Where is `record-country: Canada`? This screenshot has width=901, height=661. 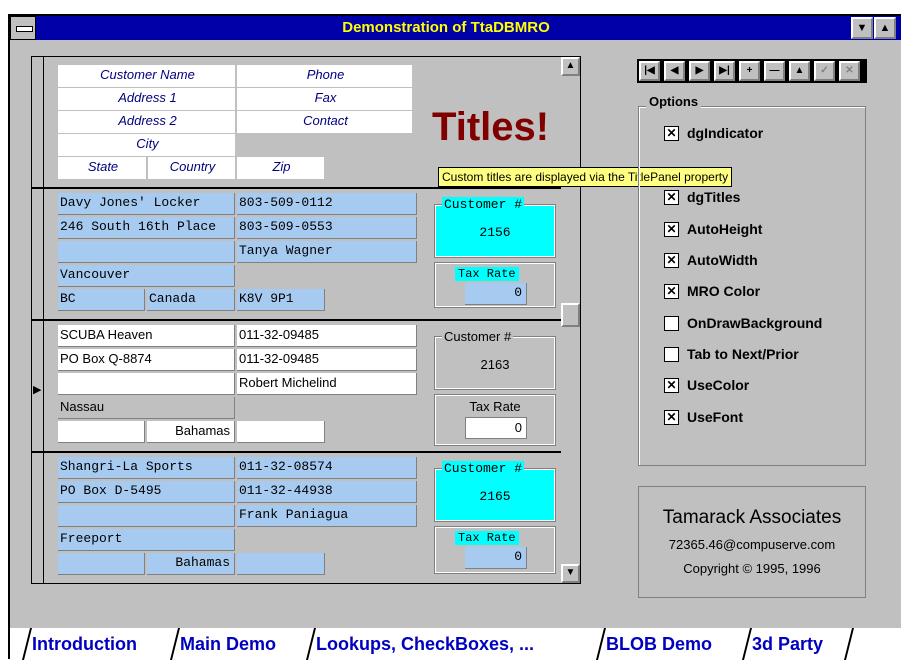
record-country: Canada is located at coordinates (191, 300).